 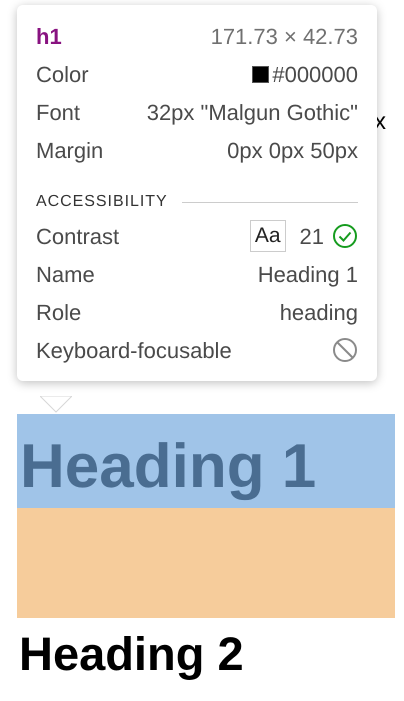 What do you see at coordinates (49, 36) in the screenshot?
I see `element-tag: h1` at bounding box center [49, 36].